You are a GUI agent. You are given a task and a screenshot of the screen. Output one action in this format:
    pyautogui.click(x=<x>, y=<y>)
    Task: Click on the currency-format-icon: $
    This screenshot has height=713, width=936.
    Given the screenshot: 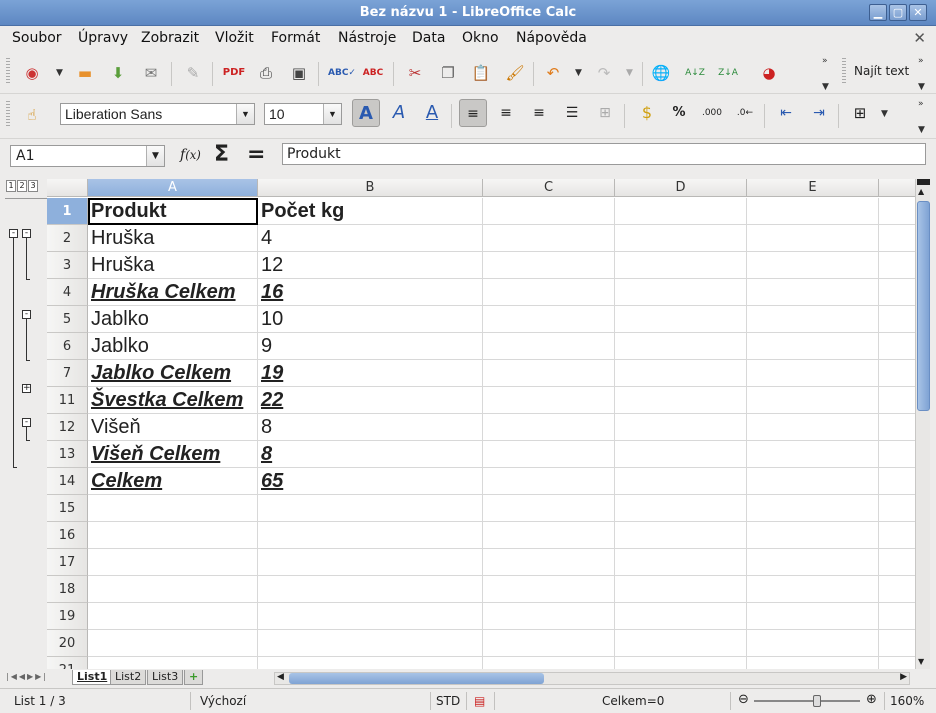 What is the action you would take?
    pyautogui.click(x=647, y=113)
    